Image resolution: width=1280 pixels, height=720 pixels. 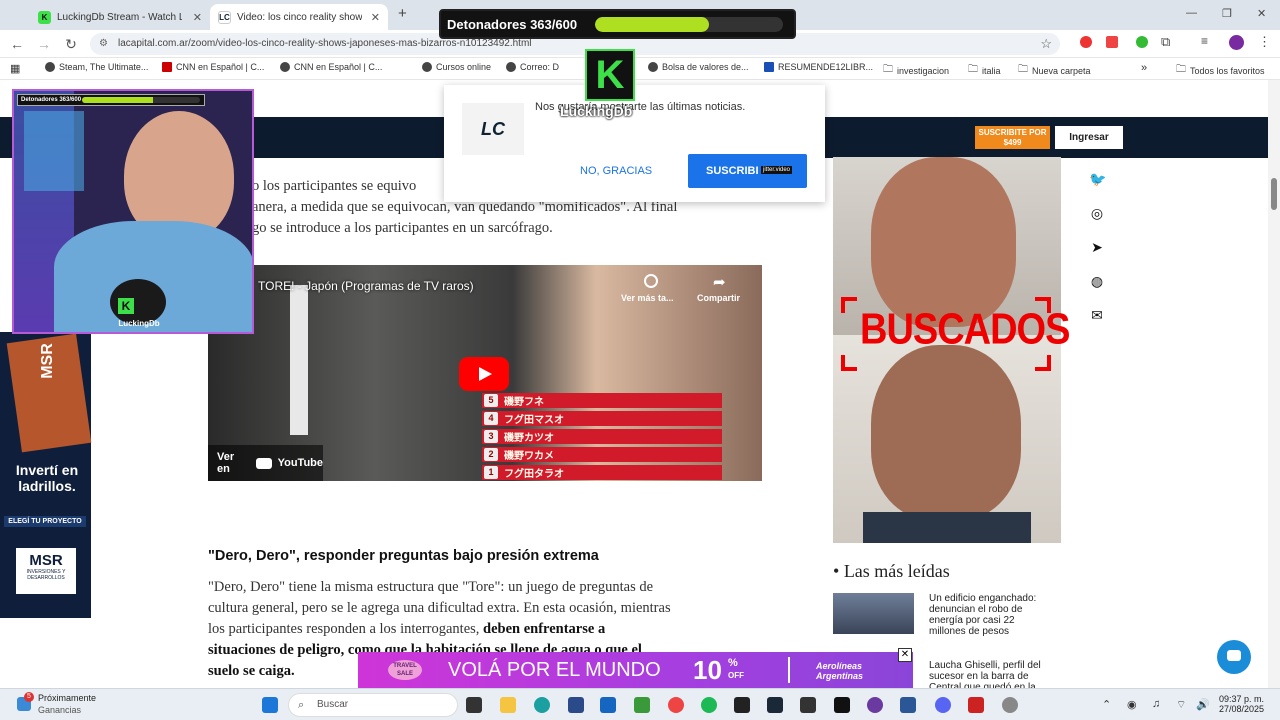 I want to click on chevron-right-icon: », so click(x=1144, y=68).